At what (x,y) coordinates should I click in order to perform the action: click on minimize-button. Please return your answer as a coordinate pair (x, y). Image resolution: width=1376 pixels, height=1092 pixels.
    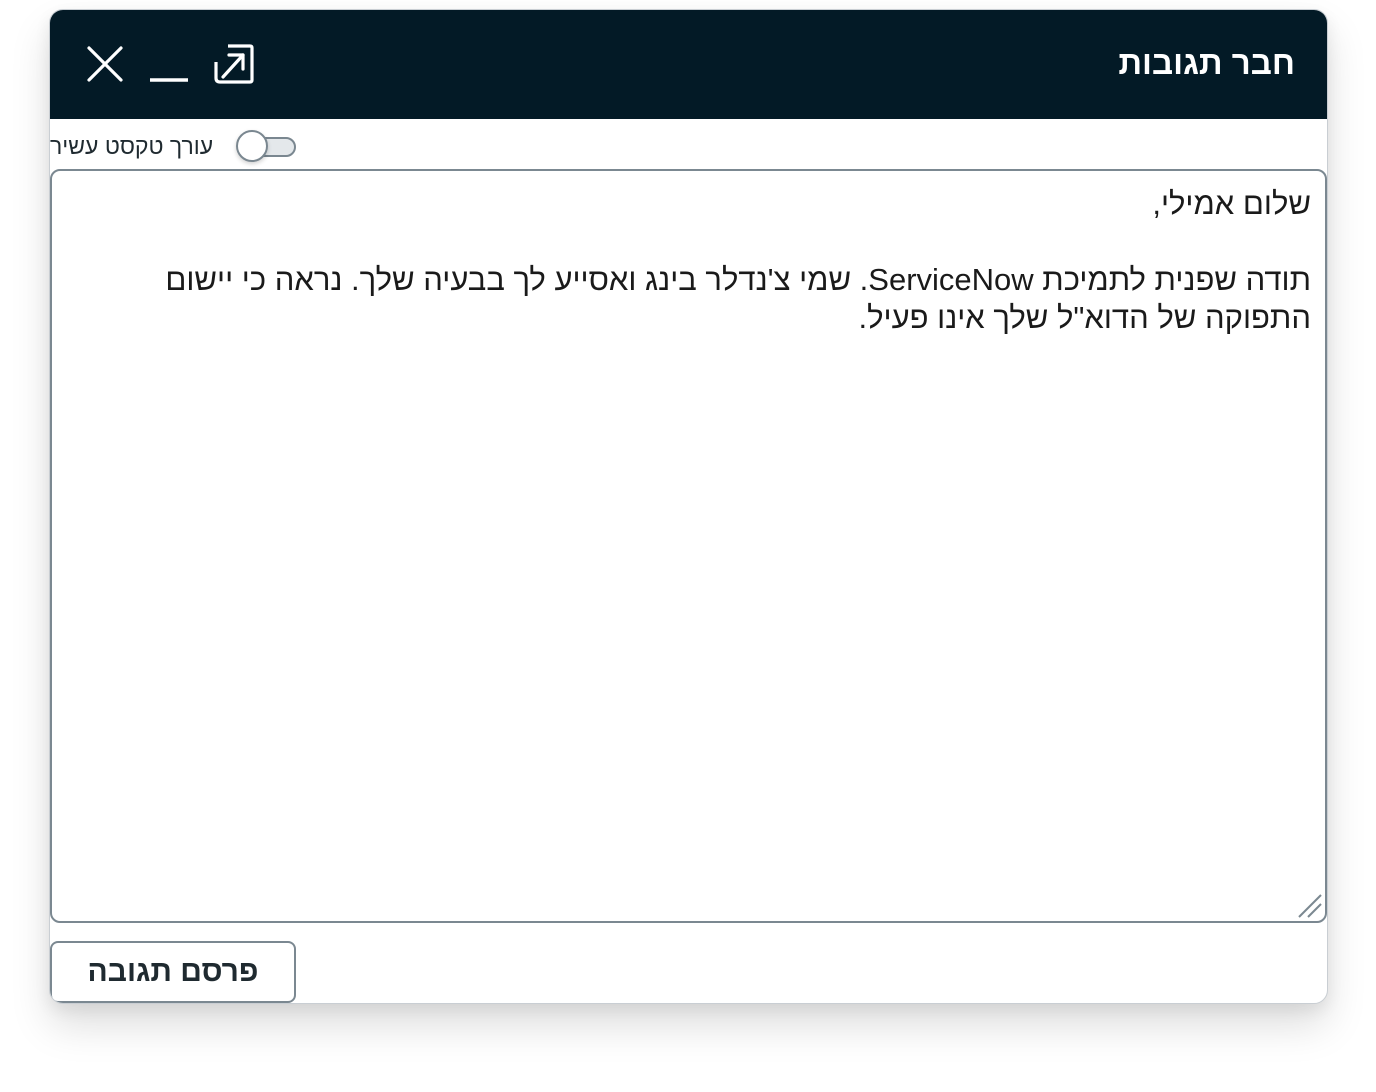
    Looking at the image, I should click on (169, 64).